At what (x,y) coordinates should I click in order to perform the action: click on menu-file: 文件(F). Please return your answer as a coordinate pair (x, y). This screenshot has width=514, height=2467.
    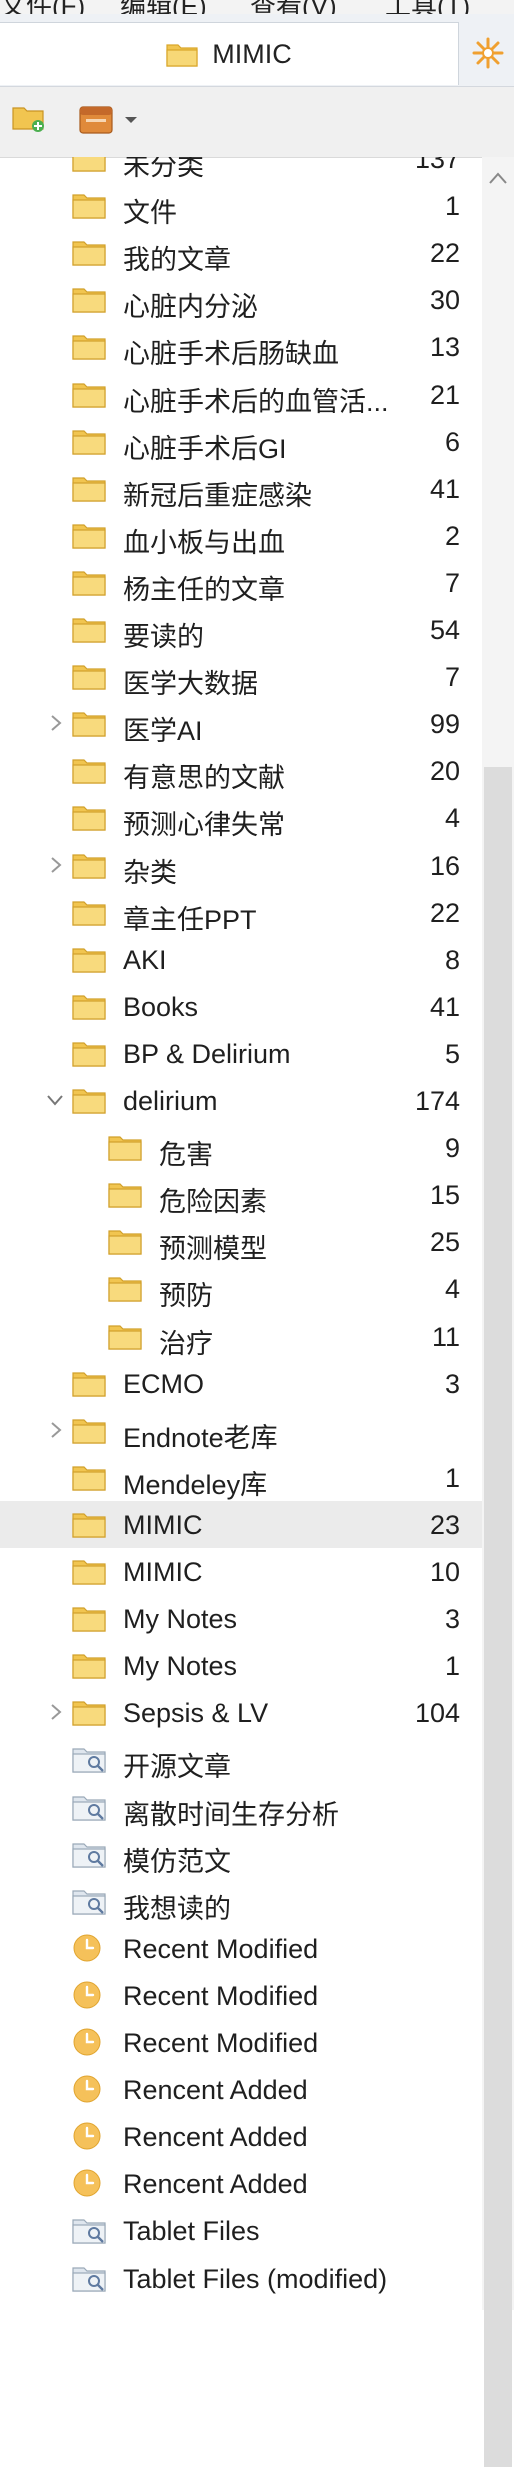
    Looking at the image, I should click on (42, 7).